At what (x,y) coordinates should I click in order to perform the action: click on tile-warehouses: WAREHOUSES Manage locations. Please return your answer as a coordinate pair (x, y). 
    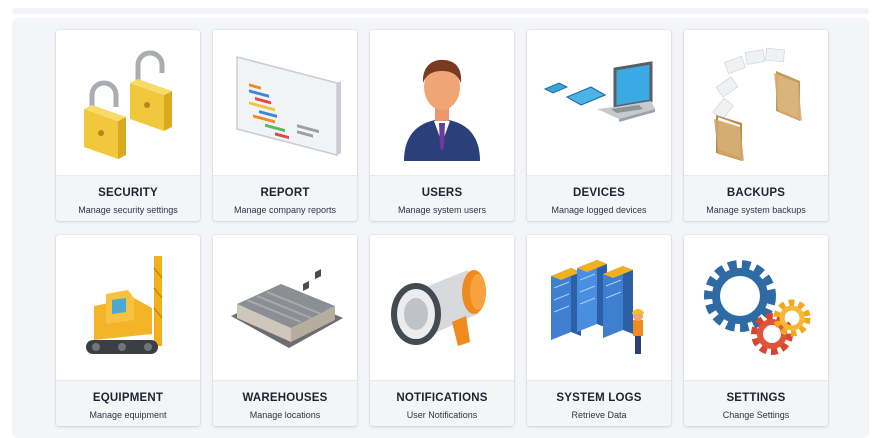
    Looking at the image, I should click on (285, 330).